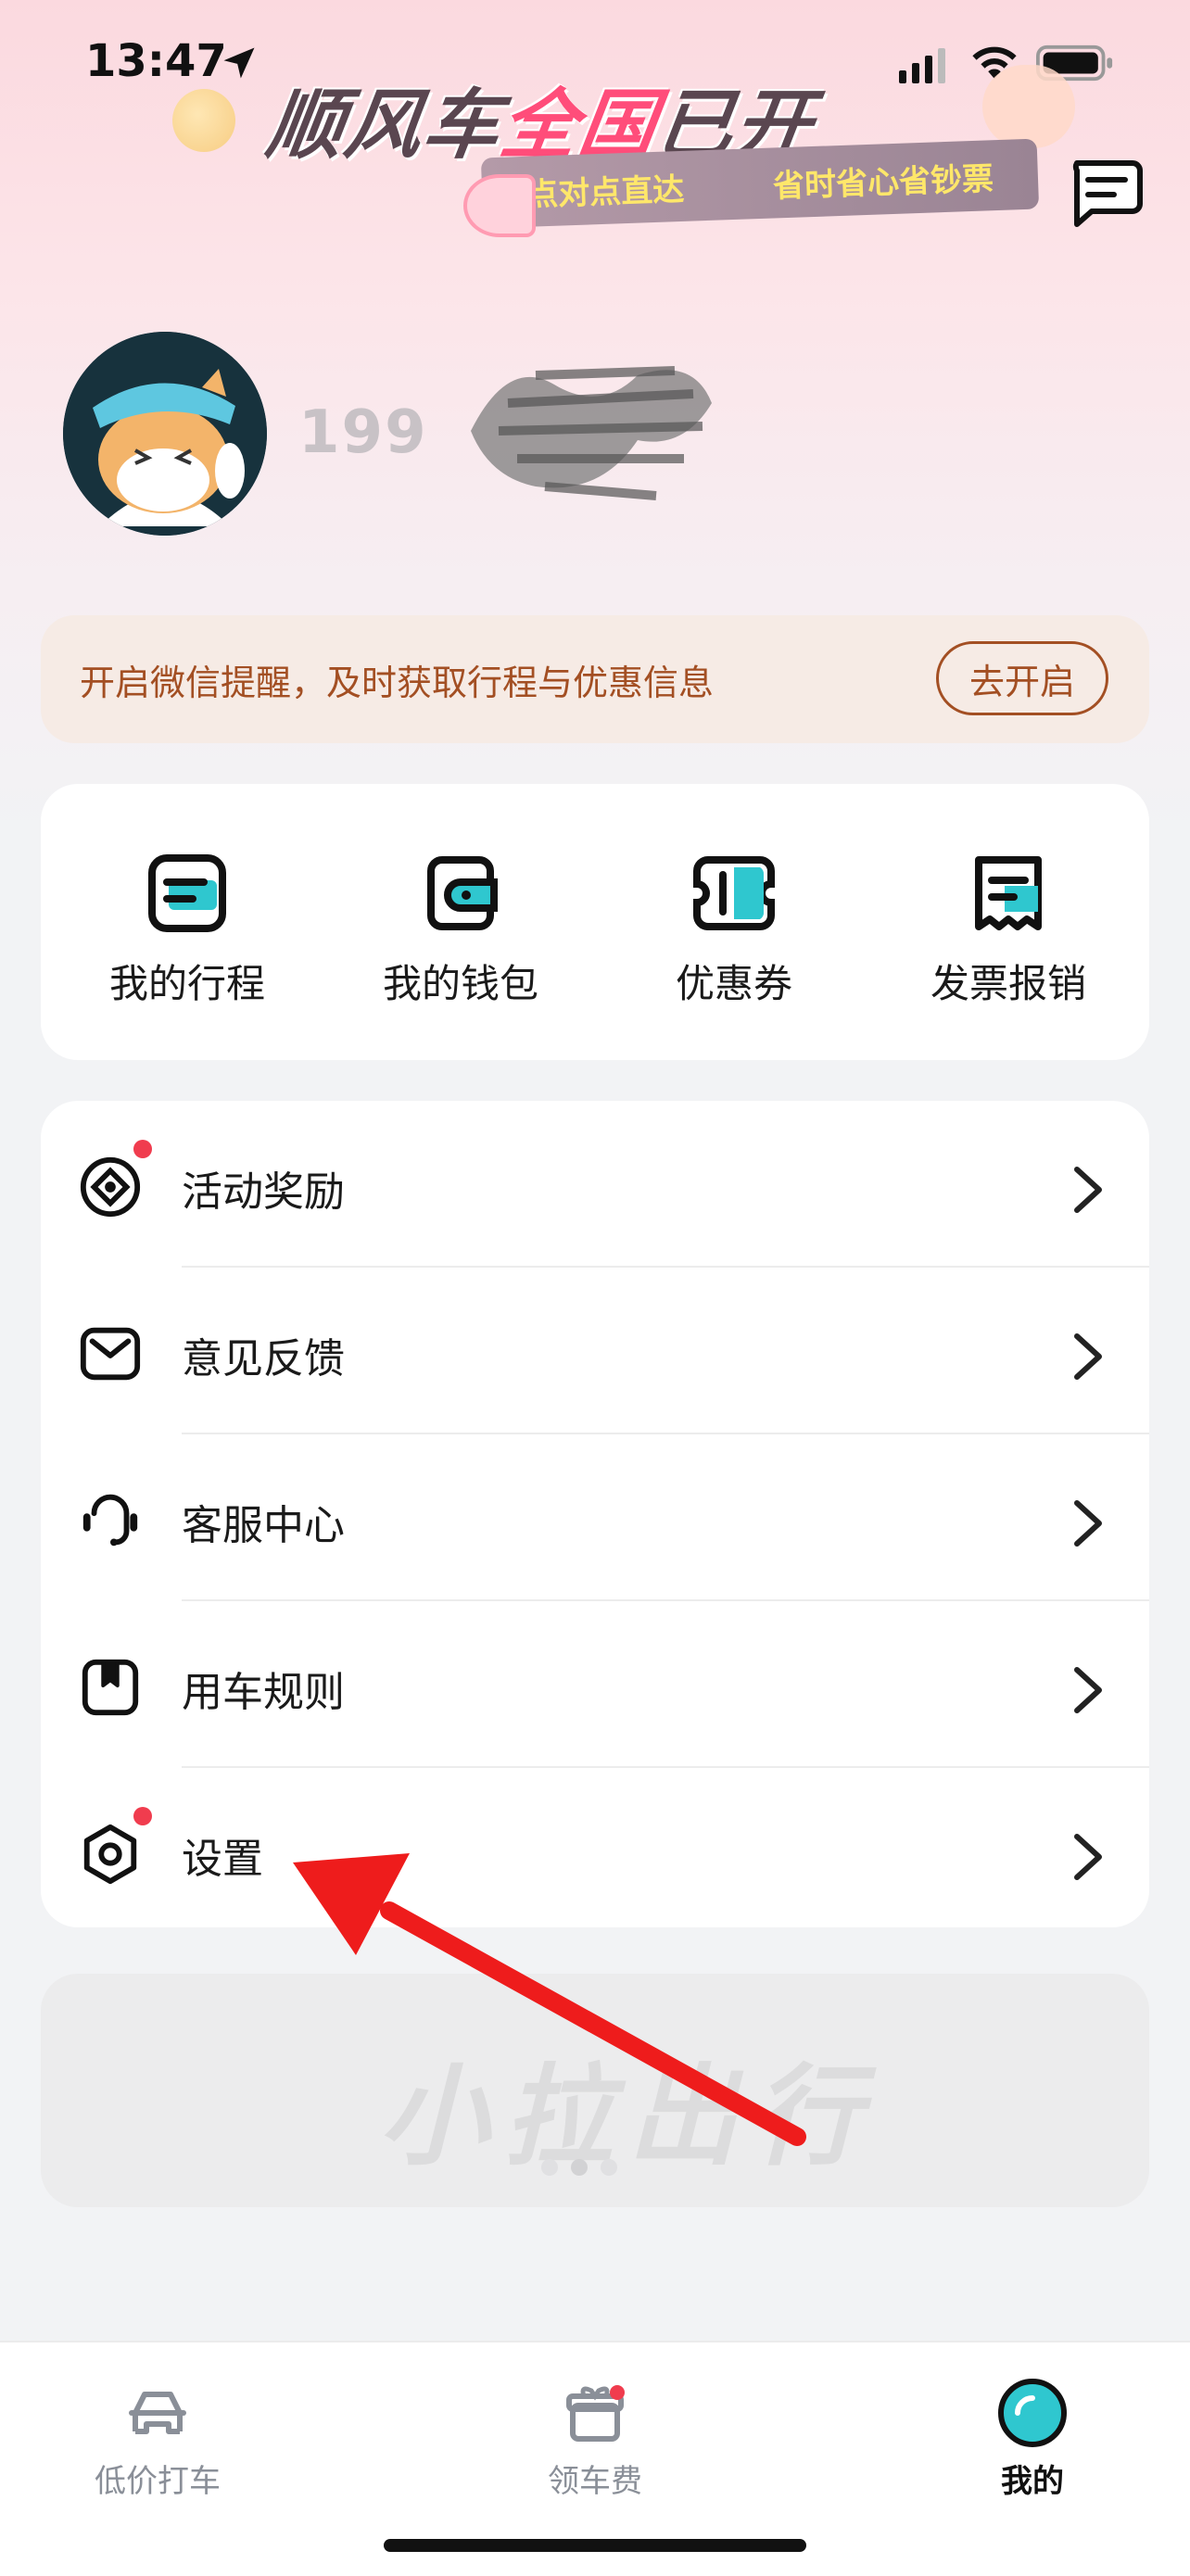 The image size is (1190, 2576). What do you see at coordinates (110, 1688) in the screenshot?
I see `rules-book-icon` at bounding box center [110, 1688].